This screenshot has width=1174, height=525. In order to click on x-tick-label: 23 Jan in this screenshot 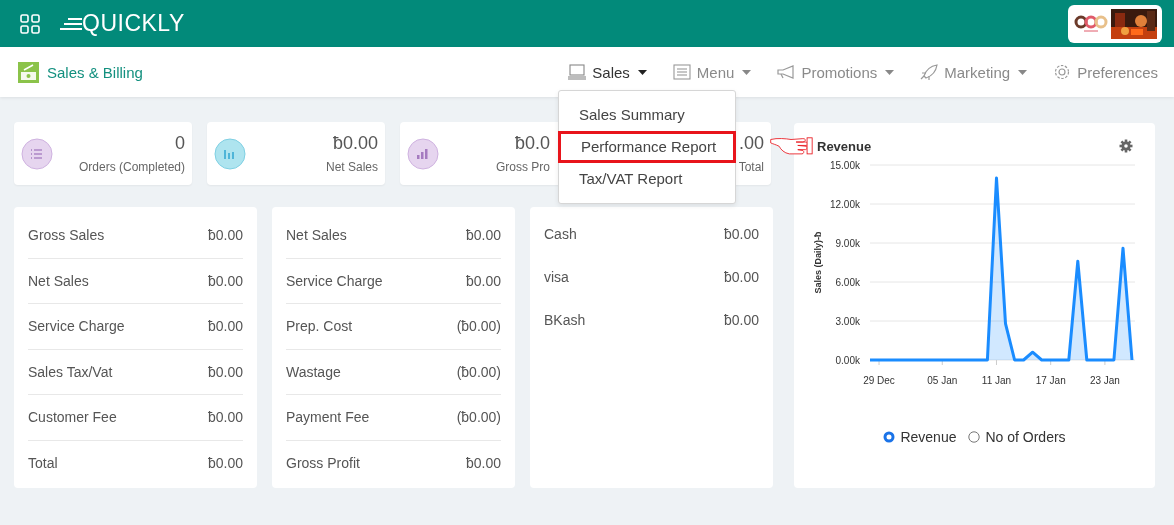, I will do `click(1104, 380)`.